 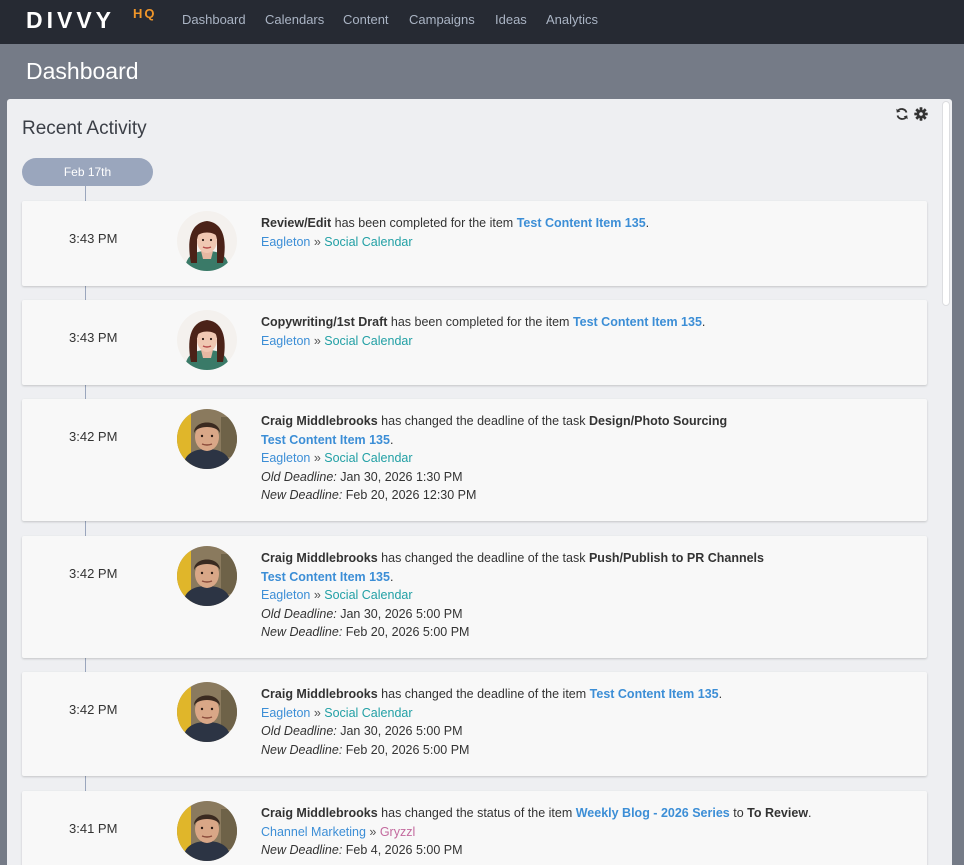 I want to click on activity-text: has changed the deadline of the item, so click(x=483, y=694).